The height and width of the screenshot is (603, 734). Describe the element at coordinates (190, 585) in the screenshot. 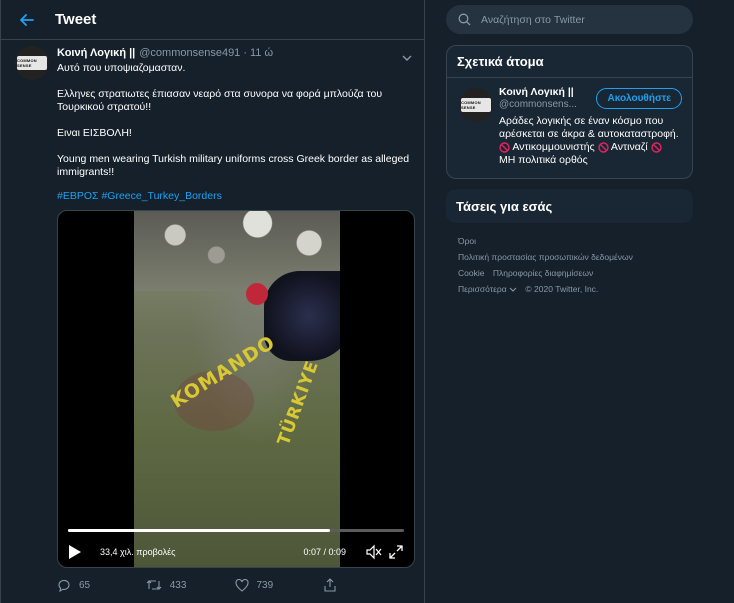

I see `retweet-button: 433` at that location.